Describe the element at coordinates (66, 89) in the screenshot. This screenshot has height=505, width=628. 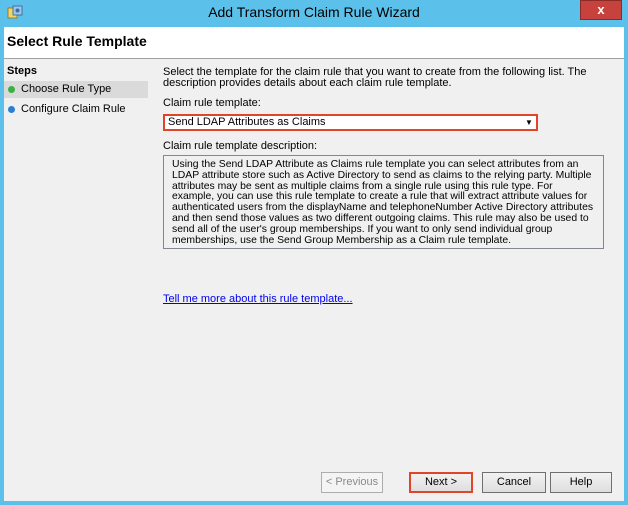
I see `step-label: Choose Rule Type` at that location.